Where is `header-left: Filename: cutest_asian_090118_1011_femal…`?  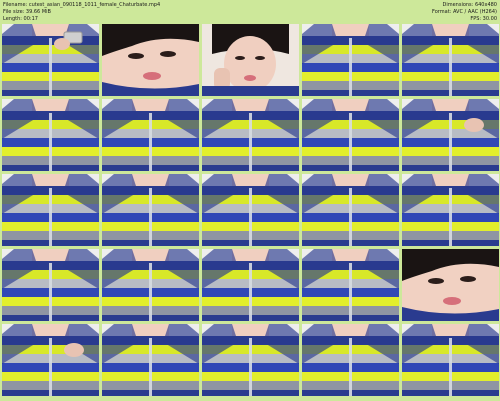 header-left: Filename: cutest_asian_090118_1011_femal… is located at coordinates (81, 12).